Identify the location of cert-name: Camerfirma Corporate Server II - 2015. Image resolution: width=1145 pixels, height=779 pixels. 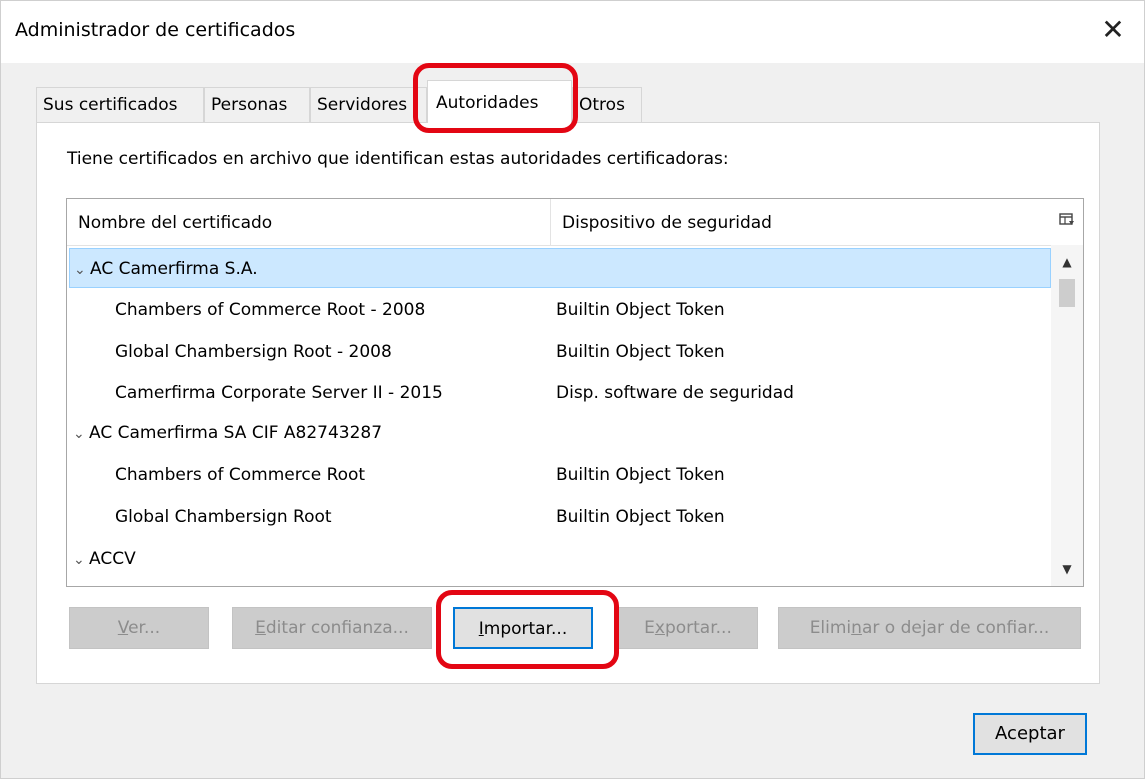
(279, 393).